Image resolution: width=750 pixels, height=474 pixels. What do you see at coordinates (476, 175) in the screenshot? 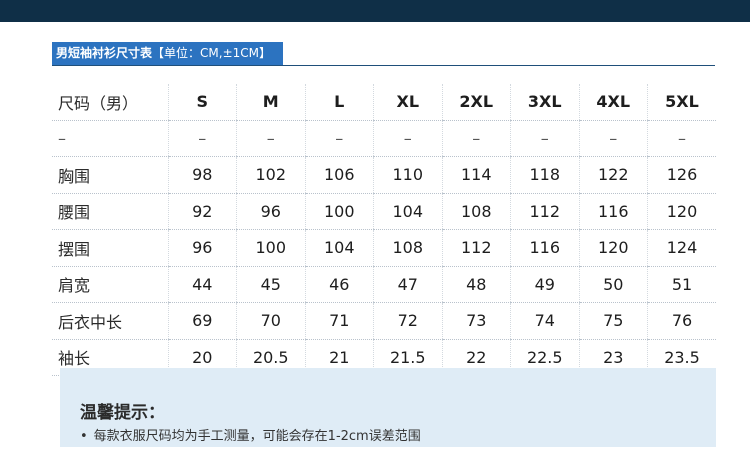
I see `table-cell: 114` at bounding box center [476, 175].